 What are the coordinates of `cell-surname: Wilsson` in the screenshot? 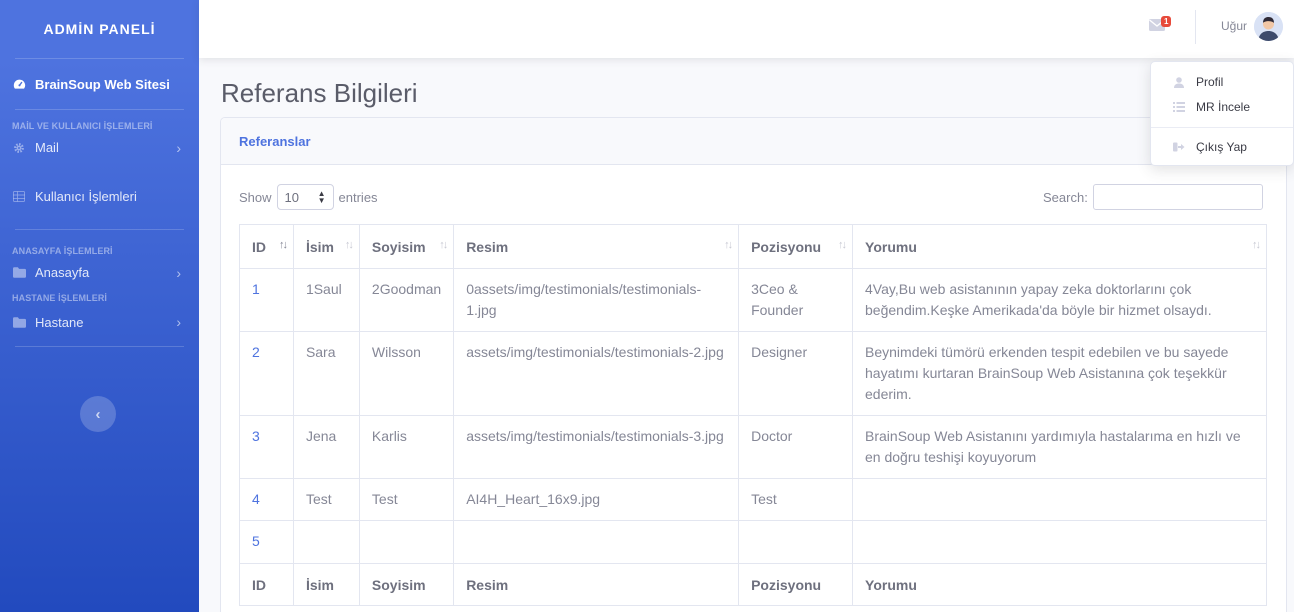 It's located at (406, 373).